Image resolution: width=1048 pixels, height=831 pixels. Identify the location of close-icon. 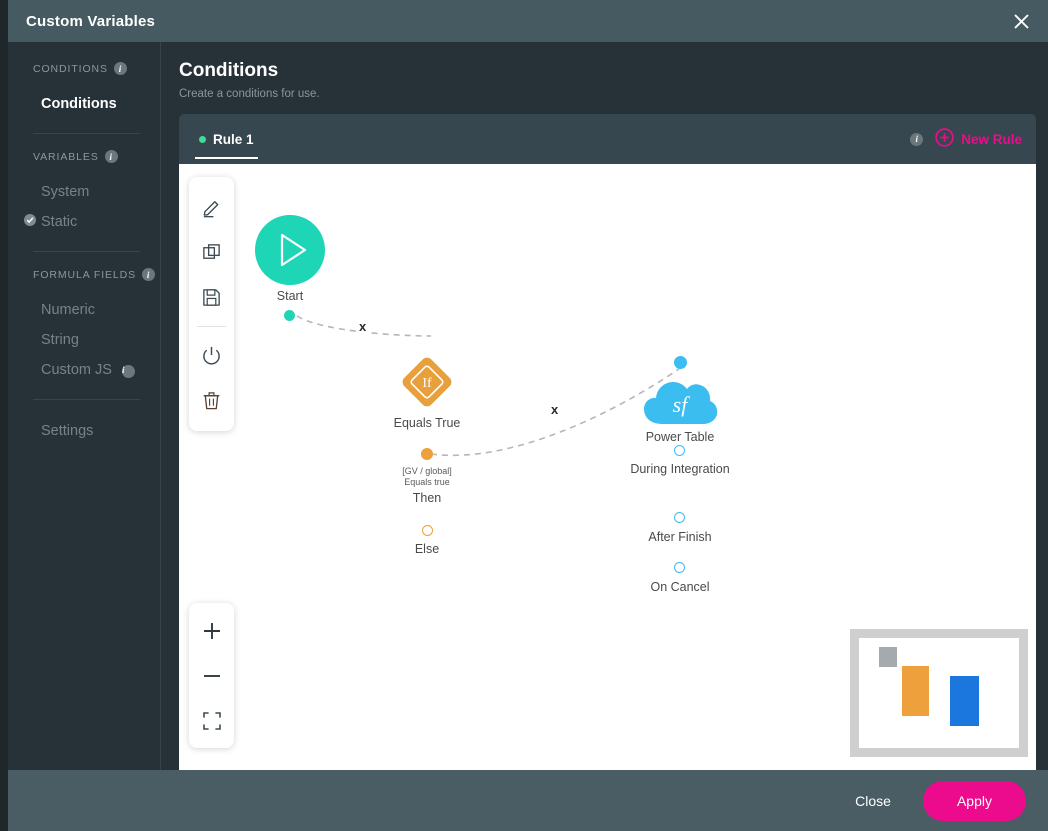
(1021, 21).